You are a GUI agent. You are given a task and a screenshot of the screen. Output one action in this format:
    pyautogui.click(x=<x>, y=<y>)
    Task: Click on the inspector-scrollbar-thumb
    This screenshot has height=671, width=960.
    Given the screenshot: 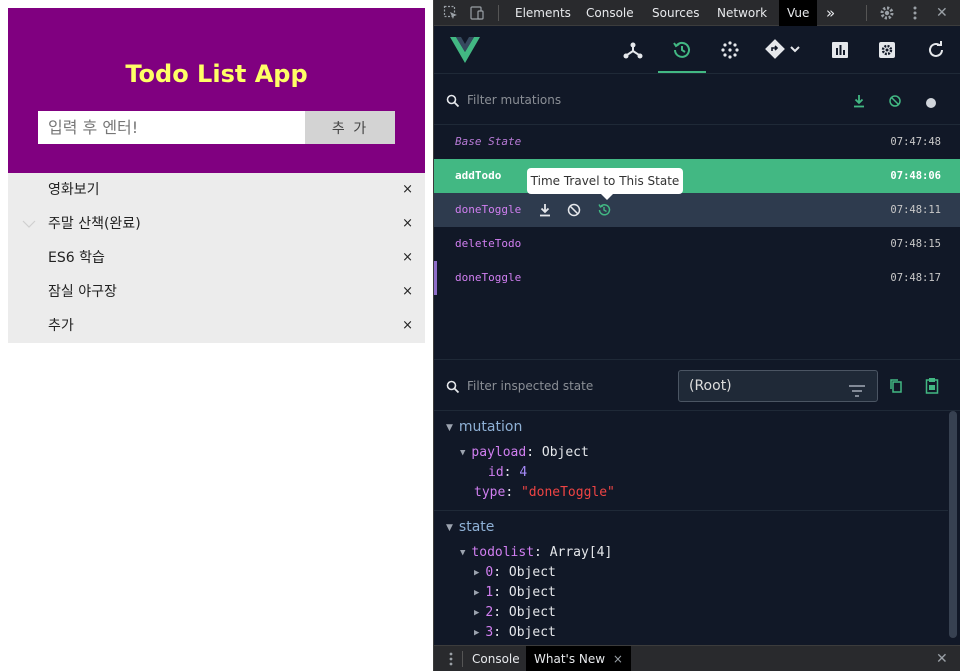 What is the action you would take?
    pyautogui.click(x=953, y=524)
    